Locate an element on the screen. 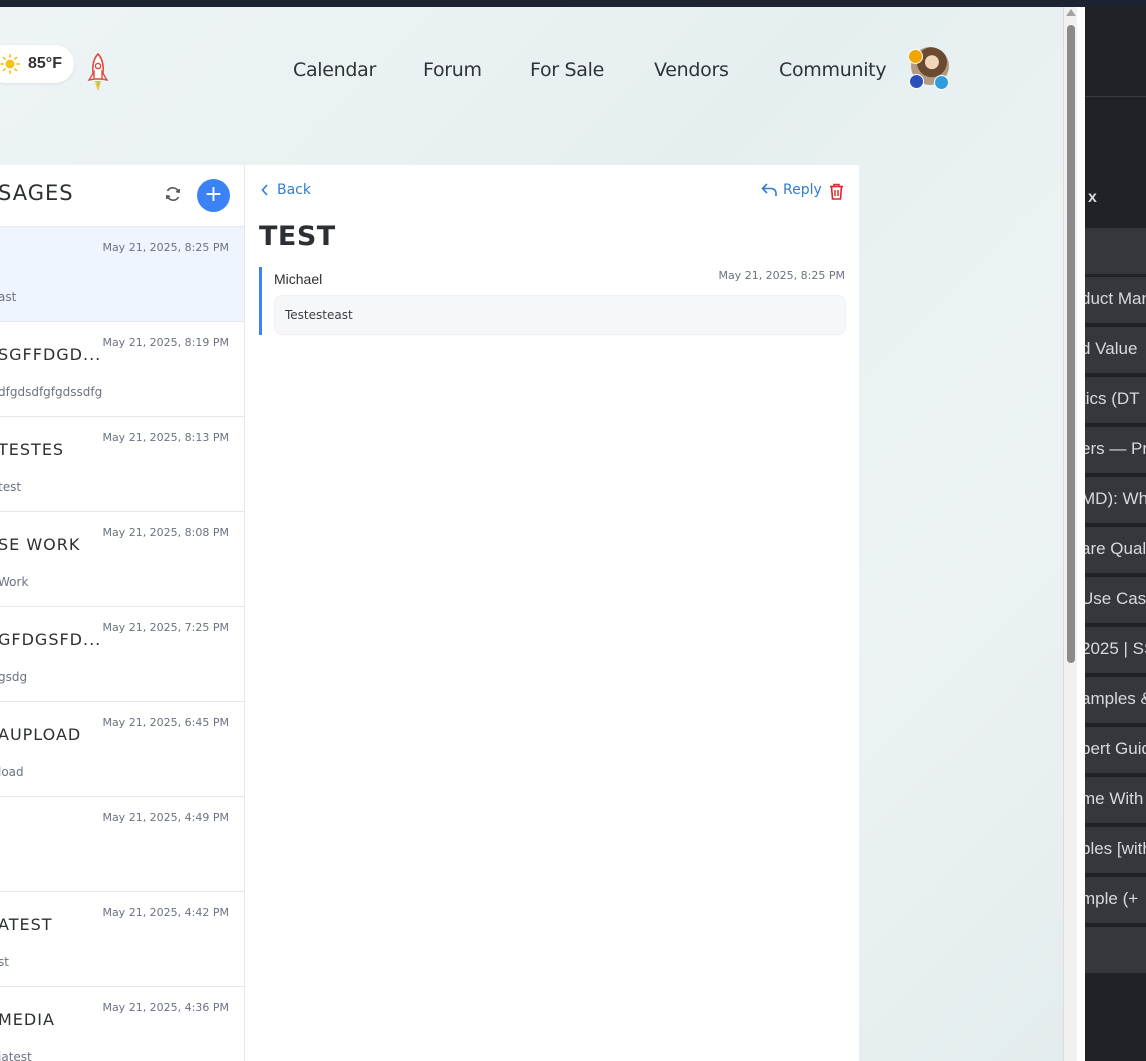 Image resolution: width=1146 pixels, height=1061 pixels. side-row: 2025 | SS is located at coordinates (1115, 650).